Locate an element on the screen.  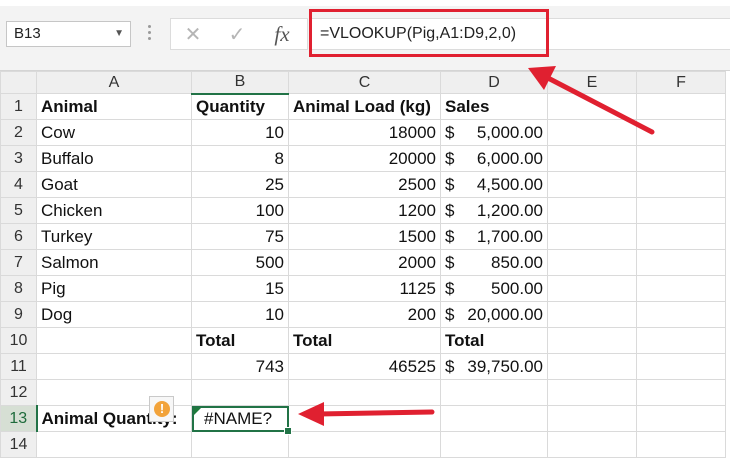
arrow-to-formula is located at coordinates (591, 100).